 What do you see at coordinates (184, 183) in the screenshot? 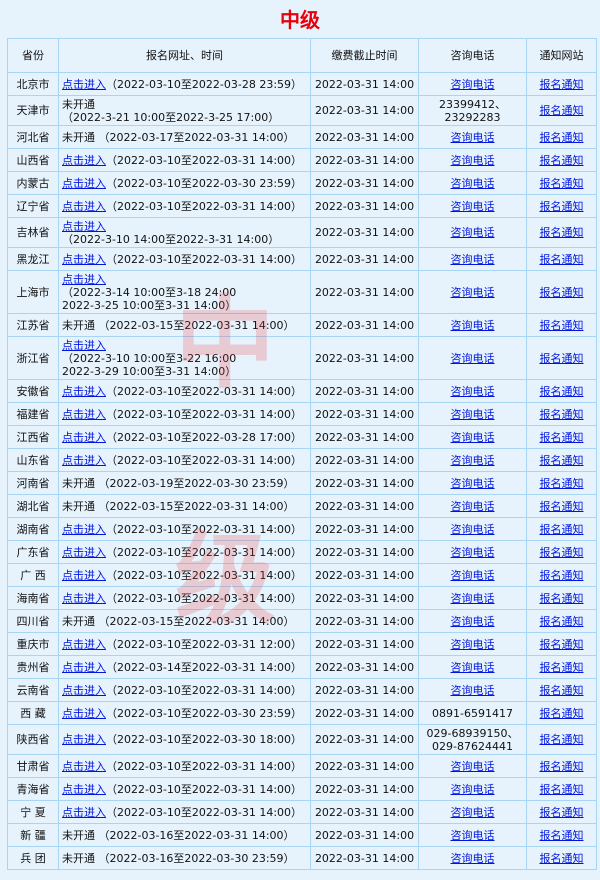
I see `registration-cell: 点击进入（2022-03-10至2022-03-30 23:59）` at bounding box center [184, 183].